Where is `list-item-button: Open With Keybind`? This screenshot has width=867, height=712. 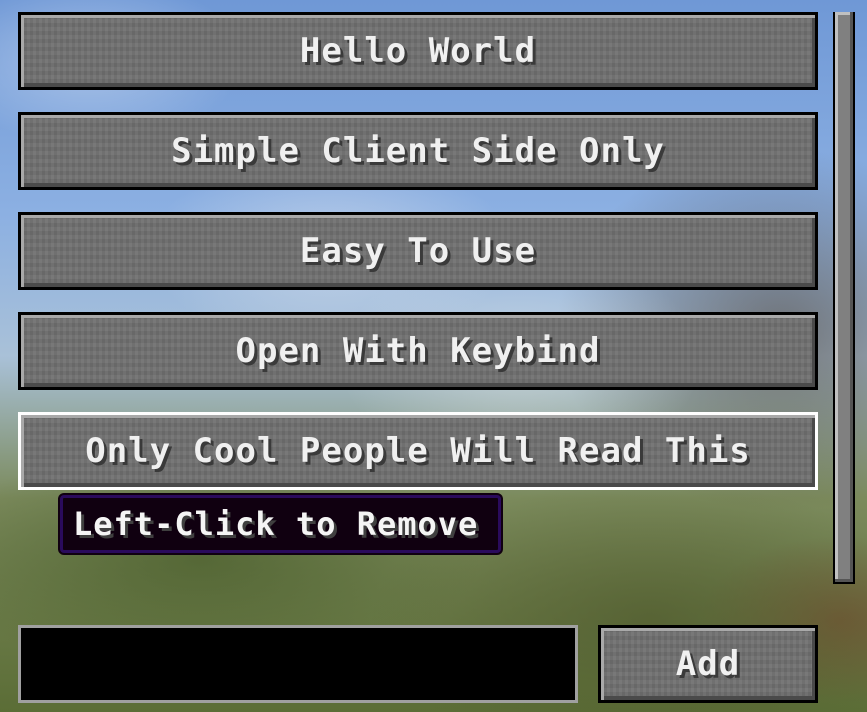
list-item-button: Open With Keybind is located at coordinates (418, 351).